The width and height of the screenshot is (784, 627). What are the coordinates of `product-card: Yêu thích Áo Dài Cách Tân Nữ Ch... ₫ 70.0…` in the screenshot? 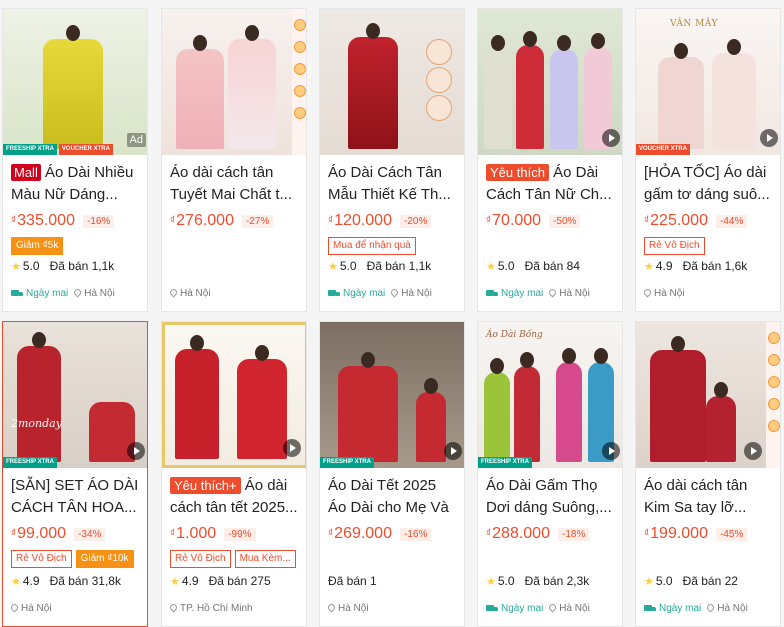 It's located at (550, 160).